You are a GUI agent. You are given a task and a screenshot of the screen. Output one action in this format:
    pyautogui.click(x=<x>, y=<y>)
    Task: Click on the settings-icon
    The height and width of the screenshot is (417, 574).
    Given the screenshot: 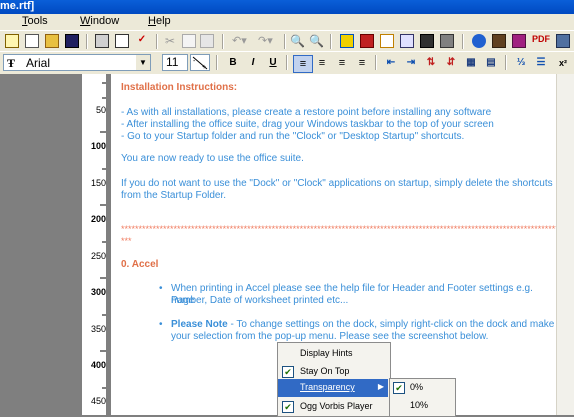 What is the action you would take?
    pyautogui.click(x=447, y=41)
    